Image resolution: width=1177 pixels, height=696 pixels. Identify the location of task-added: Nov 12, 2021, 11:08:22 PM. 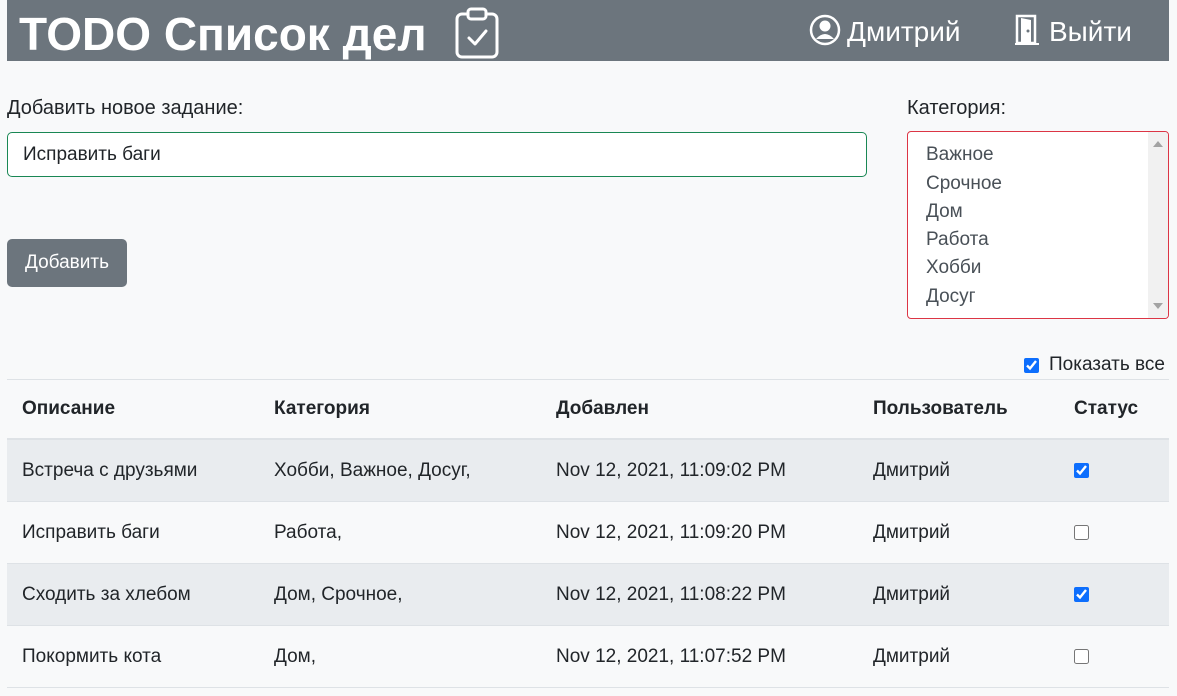
(671, 594).